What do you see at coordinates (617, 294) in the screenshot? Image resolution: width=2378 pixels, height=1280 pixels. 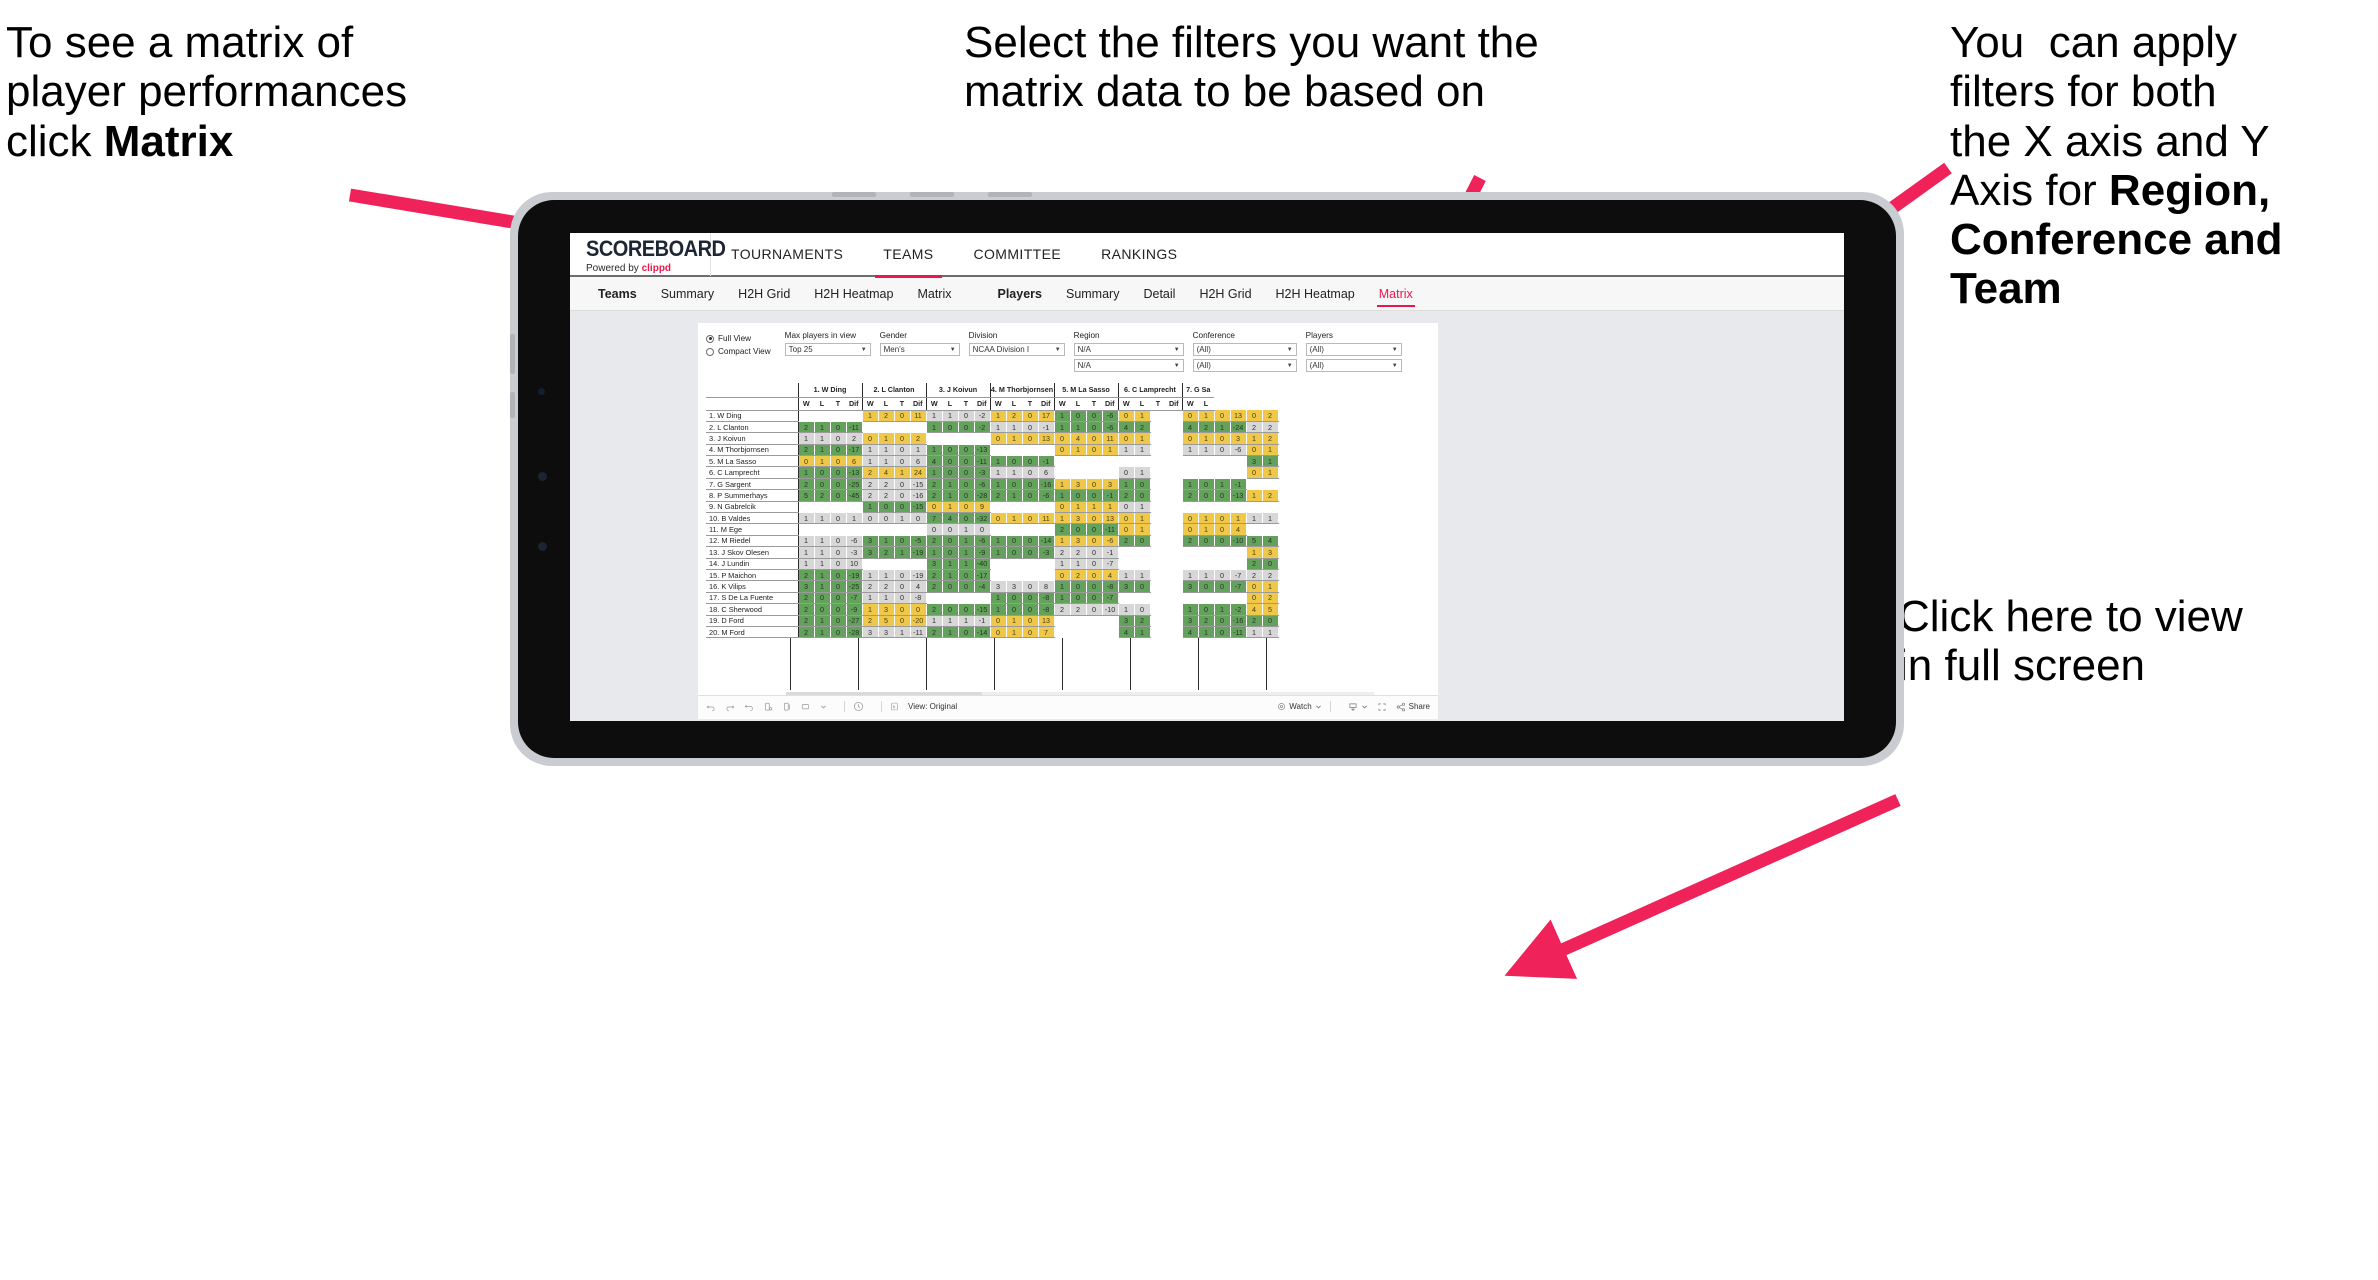 I see `subnav-teams: Teams` at bounding box center [617, 294].